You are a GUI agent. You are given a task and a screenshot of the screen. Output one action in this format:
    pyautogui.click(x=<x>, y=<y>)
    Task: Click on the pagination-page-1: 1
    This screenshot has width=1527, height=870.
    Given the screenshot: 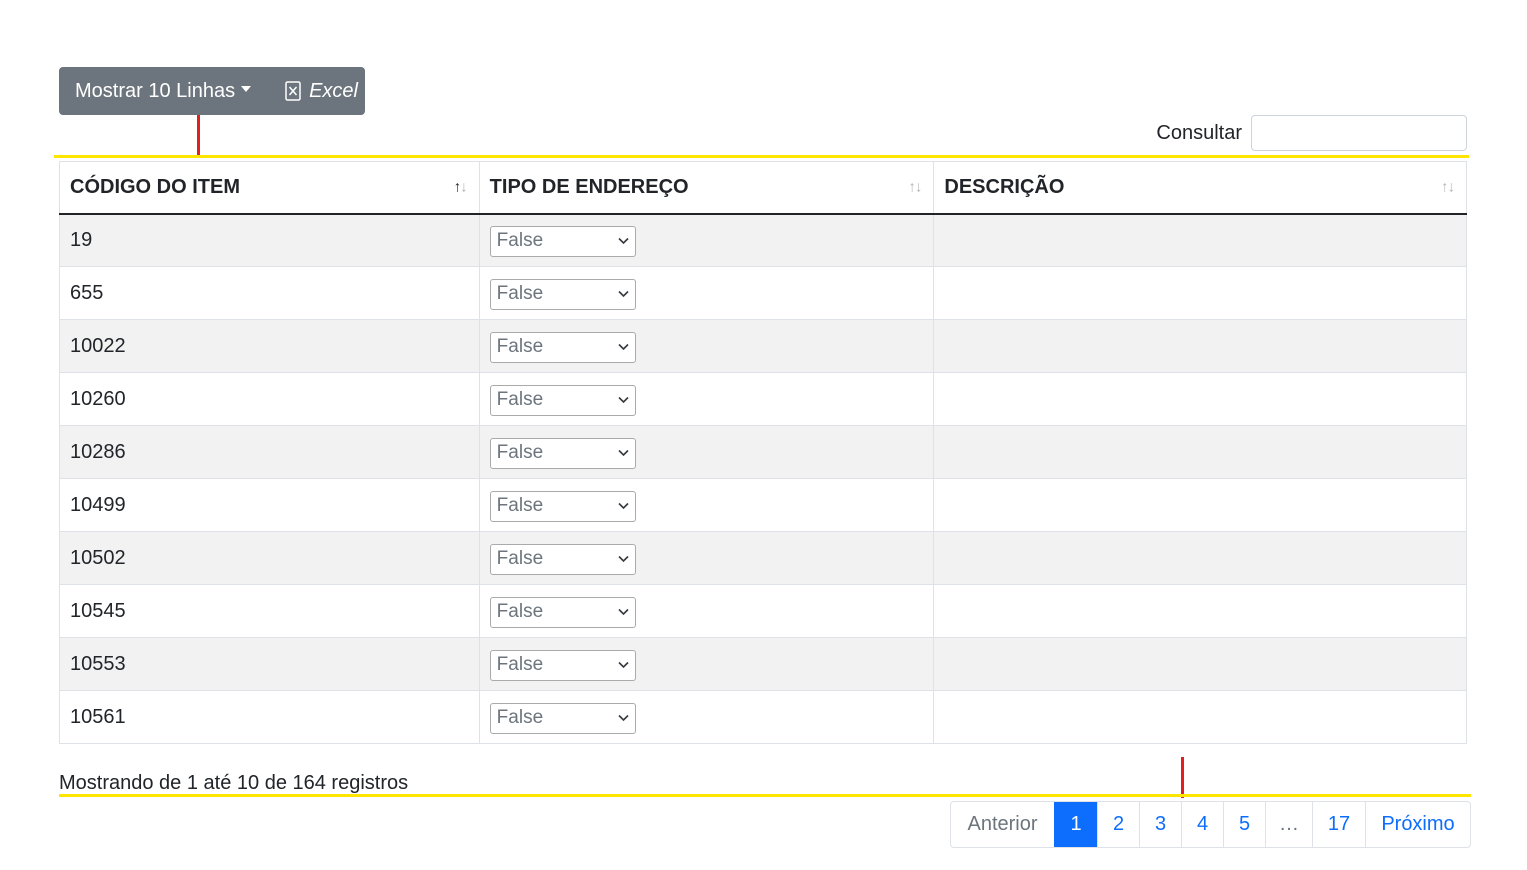 What is the action you would take?
    pyautogui.click(x=1075, y=824)
    